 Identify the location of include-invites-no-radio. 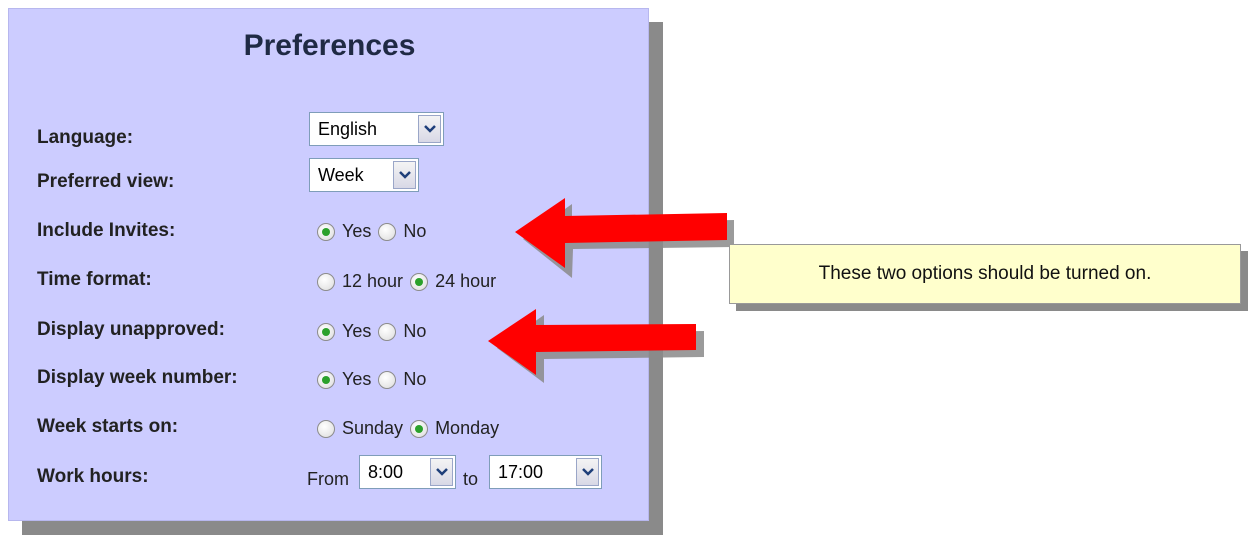
(387, 231).